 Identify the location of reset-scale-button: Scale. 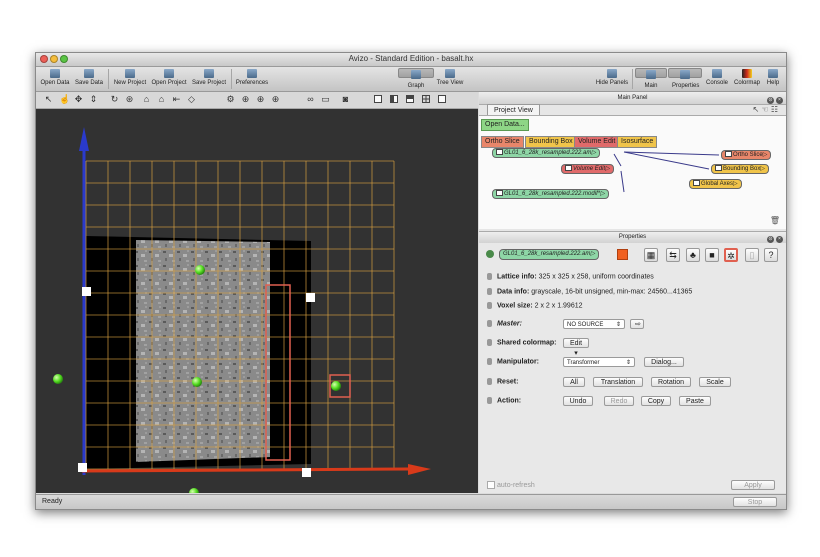
(715, 382).